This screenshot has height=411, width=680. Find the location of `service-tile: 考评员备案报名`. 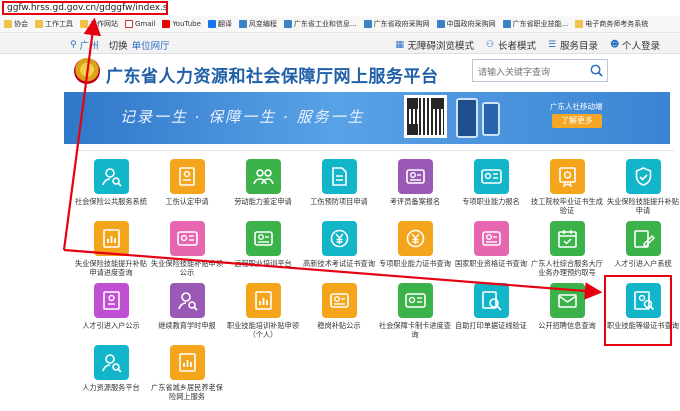

service-tile: 考评员备案报名 is located at coordinates (415, 182).